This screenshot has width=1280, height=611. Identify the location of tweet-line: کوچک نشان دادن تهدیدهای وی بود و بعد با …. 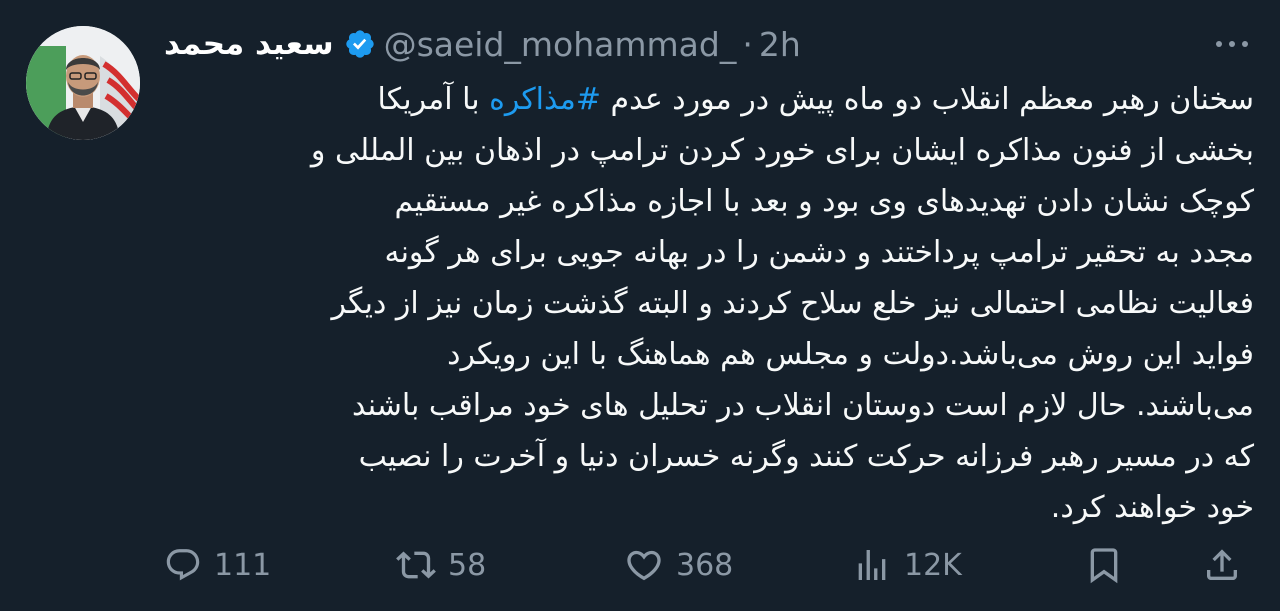
(824, 201).